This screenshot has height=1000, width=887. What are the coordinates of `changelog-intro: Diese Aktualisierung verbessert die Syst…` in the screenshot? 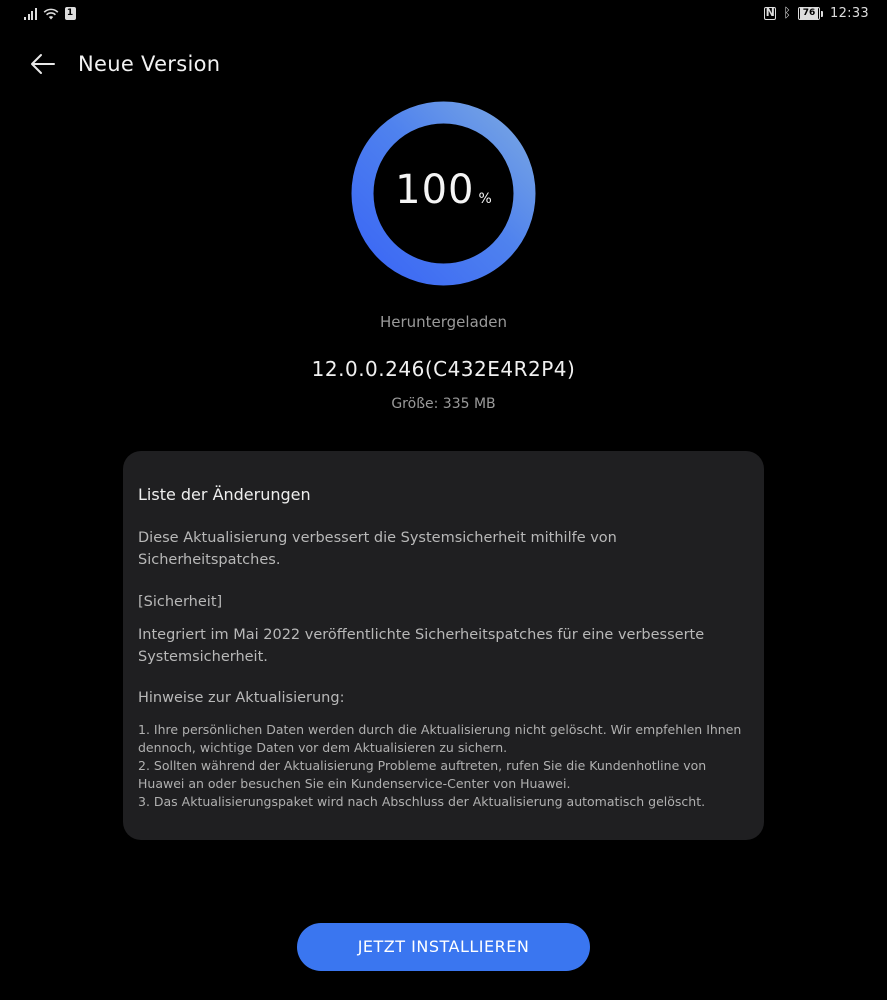 It's located at (377, 549).